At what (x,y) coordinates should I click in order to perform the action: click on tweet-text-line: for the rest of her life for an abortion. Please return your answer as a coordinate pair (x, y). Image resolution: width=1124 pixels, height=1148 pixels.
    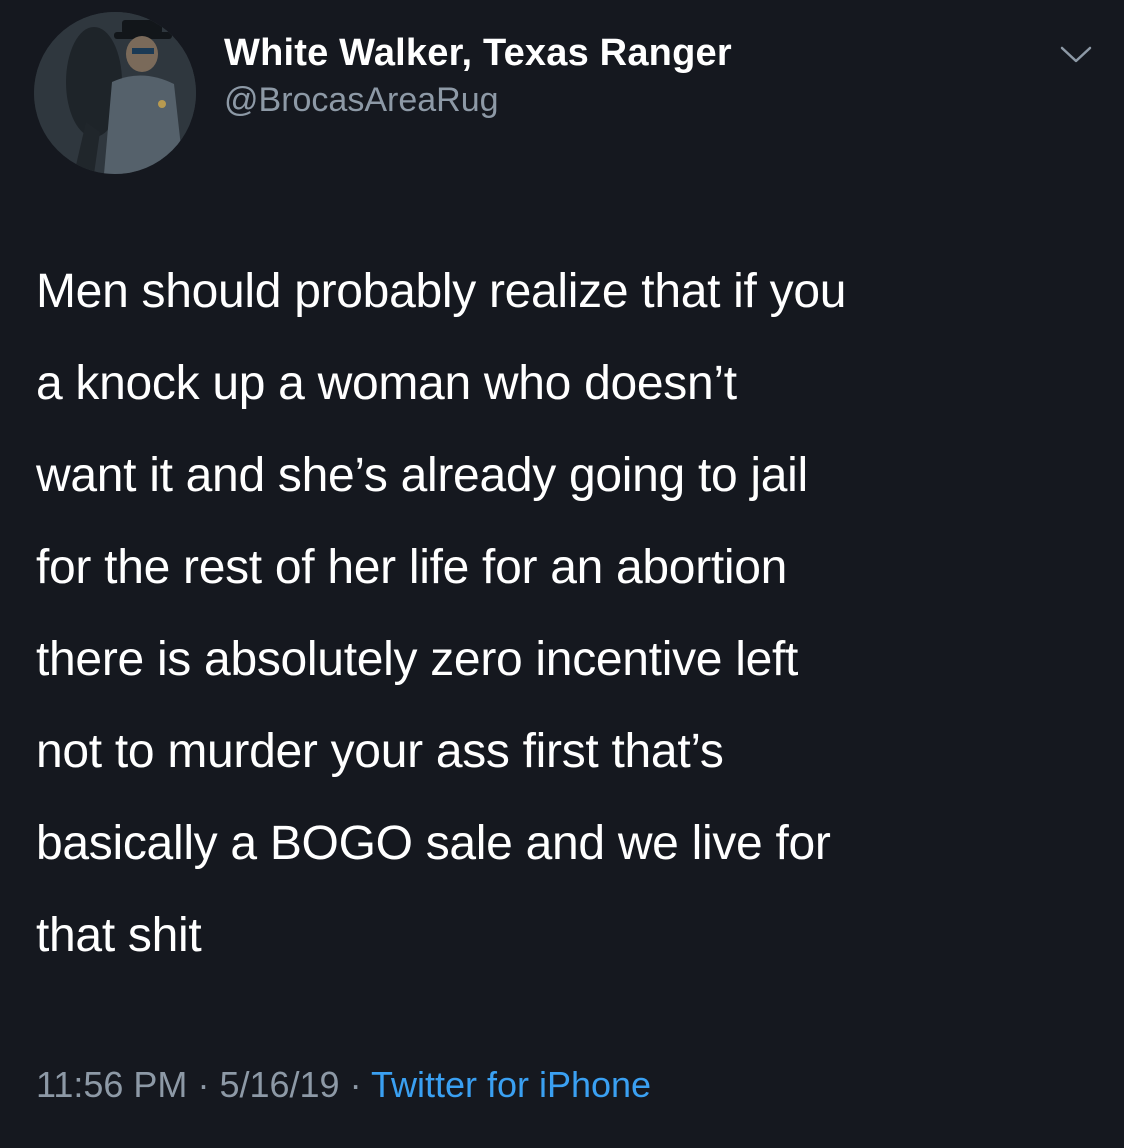
    Looking at the image, I should click on (412, 567).